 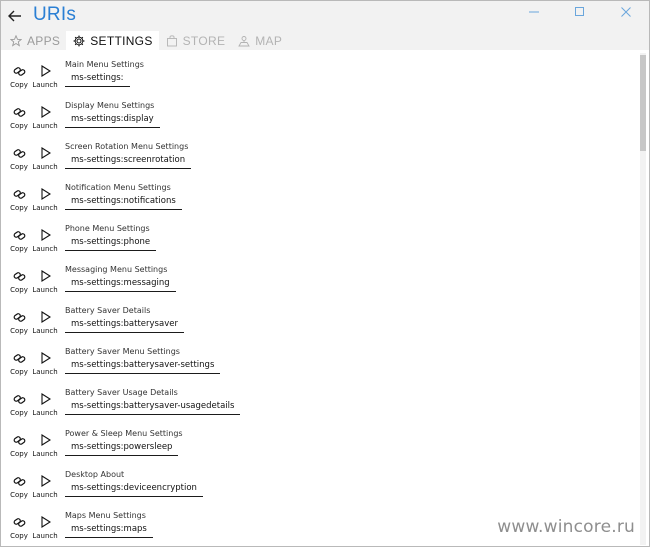 I want to click on uri-field: ms-settings:maps, so click(x=109, y=530).